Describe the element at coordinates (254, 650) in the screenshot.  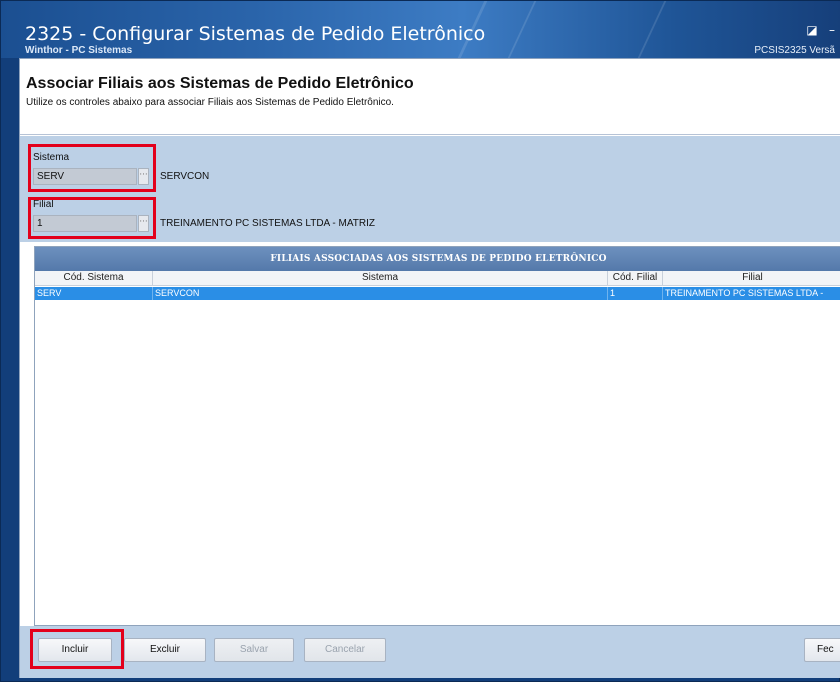
I see `salvar-button: Salvar` at that location.